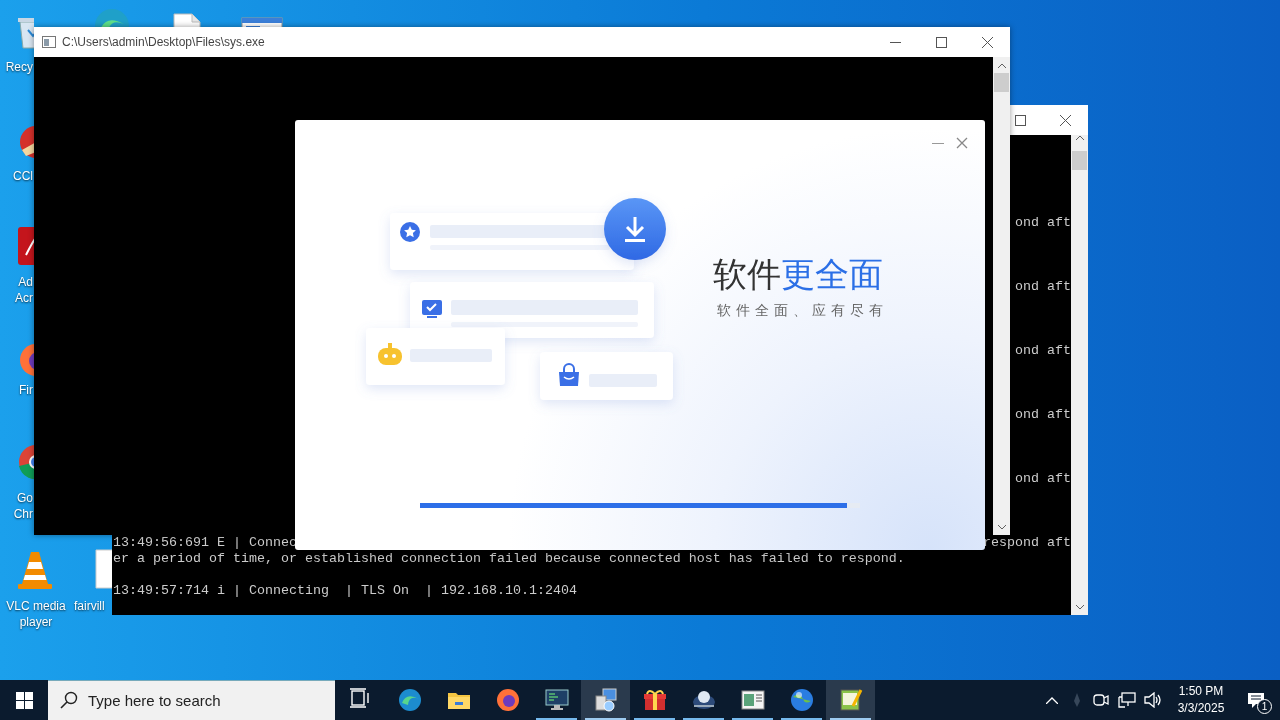  I want to click on camera-icon, so click(1101, 700).